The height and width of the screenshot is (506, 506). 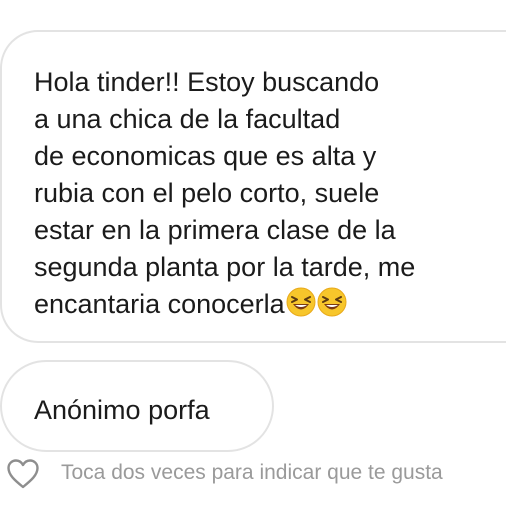 I want to click on like-hint-row: Toca dos veces para indicar que te gusta, so click(x=253, y=474).